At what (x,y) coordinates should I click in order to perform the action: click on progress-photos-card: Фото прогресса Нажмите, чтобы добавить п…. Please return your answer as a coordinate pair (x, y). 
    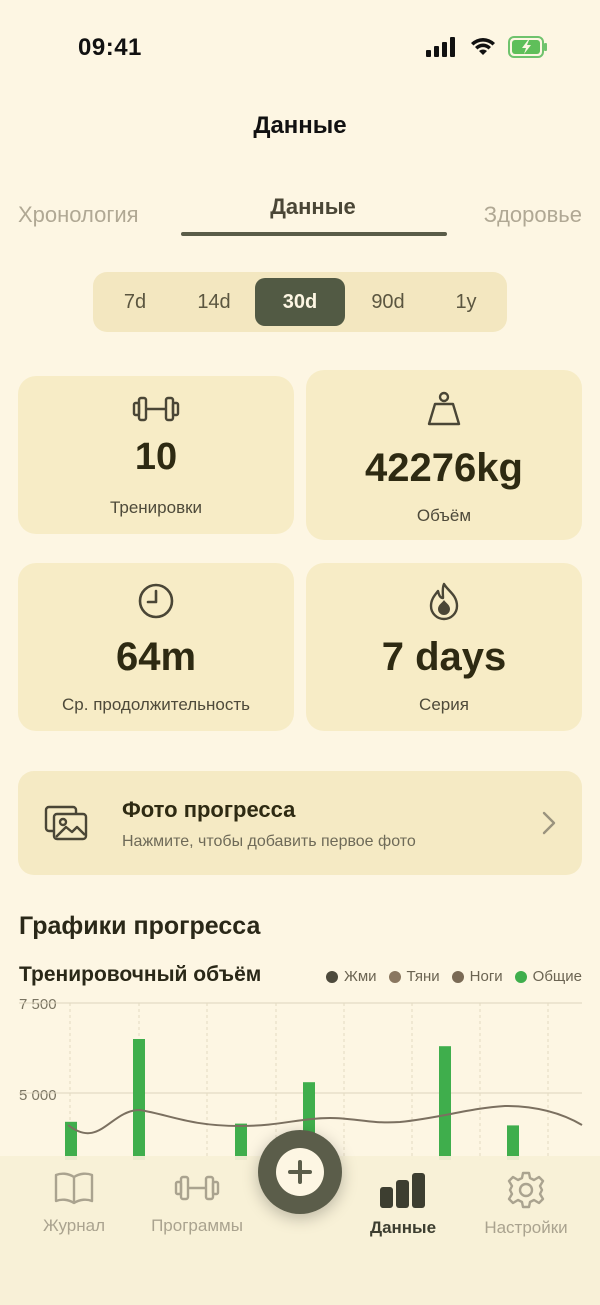
    Looking at the image, I should click on (300, 823).